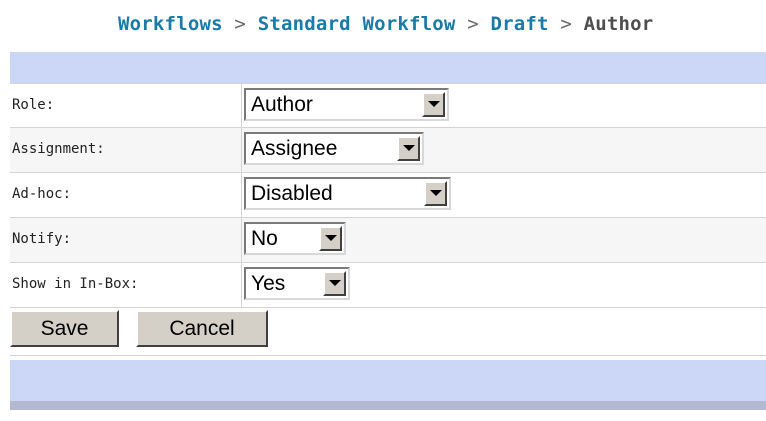 The height and width of the screenshot is (421, 766). I want to click on role-select-value: Author, so click(282, 104).